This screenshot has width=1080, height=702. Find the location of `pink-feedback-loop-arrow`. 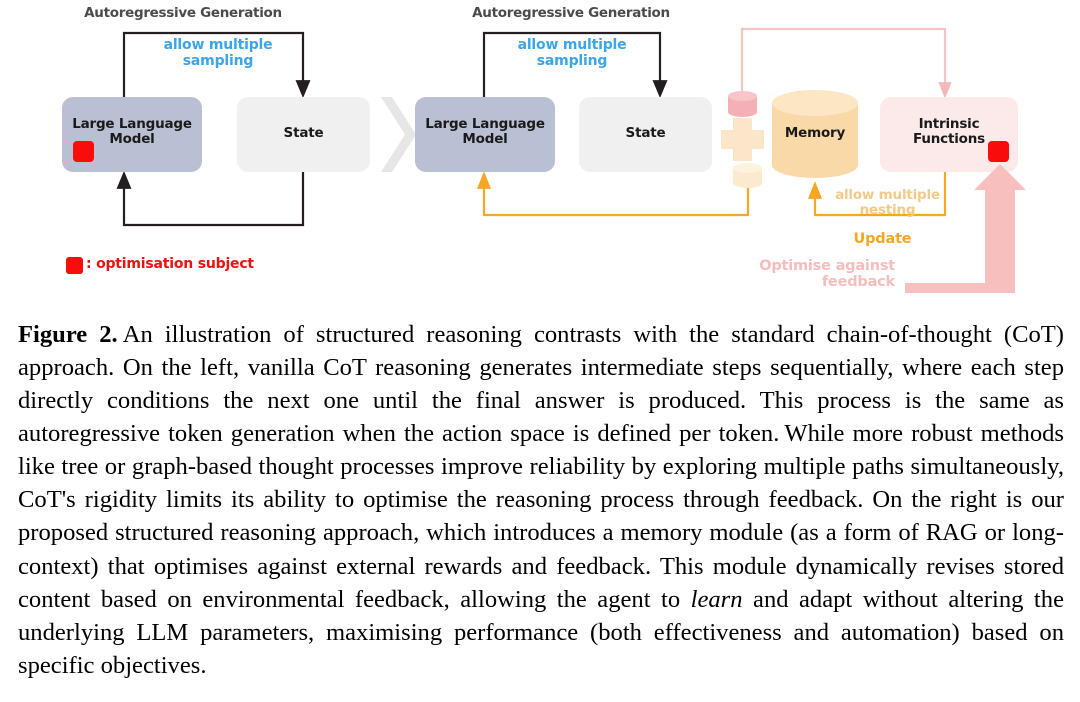

pink-feedback-loop-arrow is located at coordinates (846, 63).